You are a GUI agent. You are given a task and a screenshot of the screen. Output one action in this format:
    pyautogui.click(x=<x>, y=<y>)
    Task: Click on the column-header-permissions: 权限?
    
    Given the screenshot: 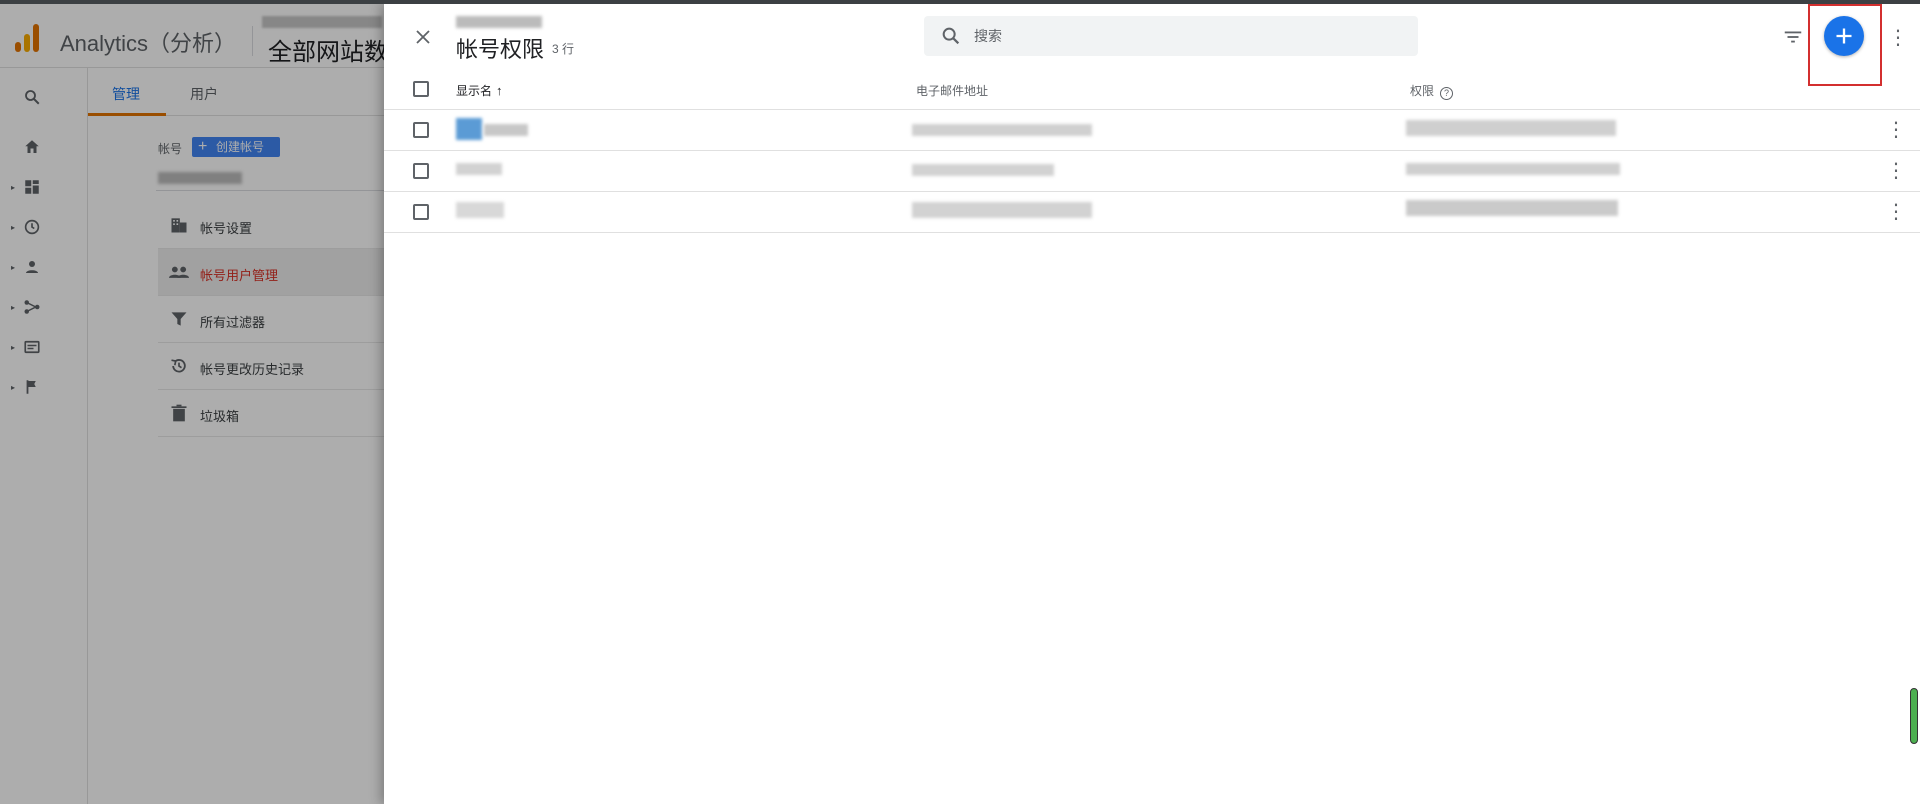 What is the action you would take?
    pyautogui.click(x=1432, y=91)
    